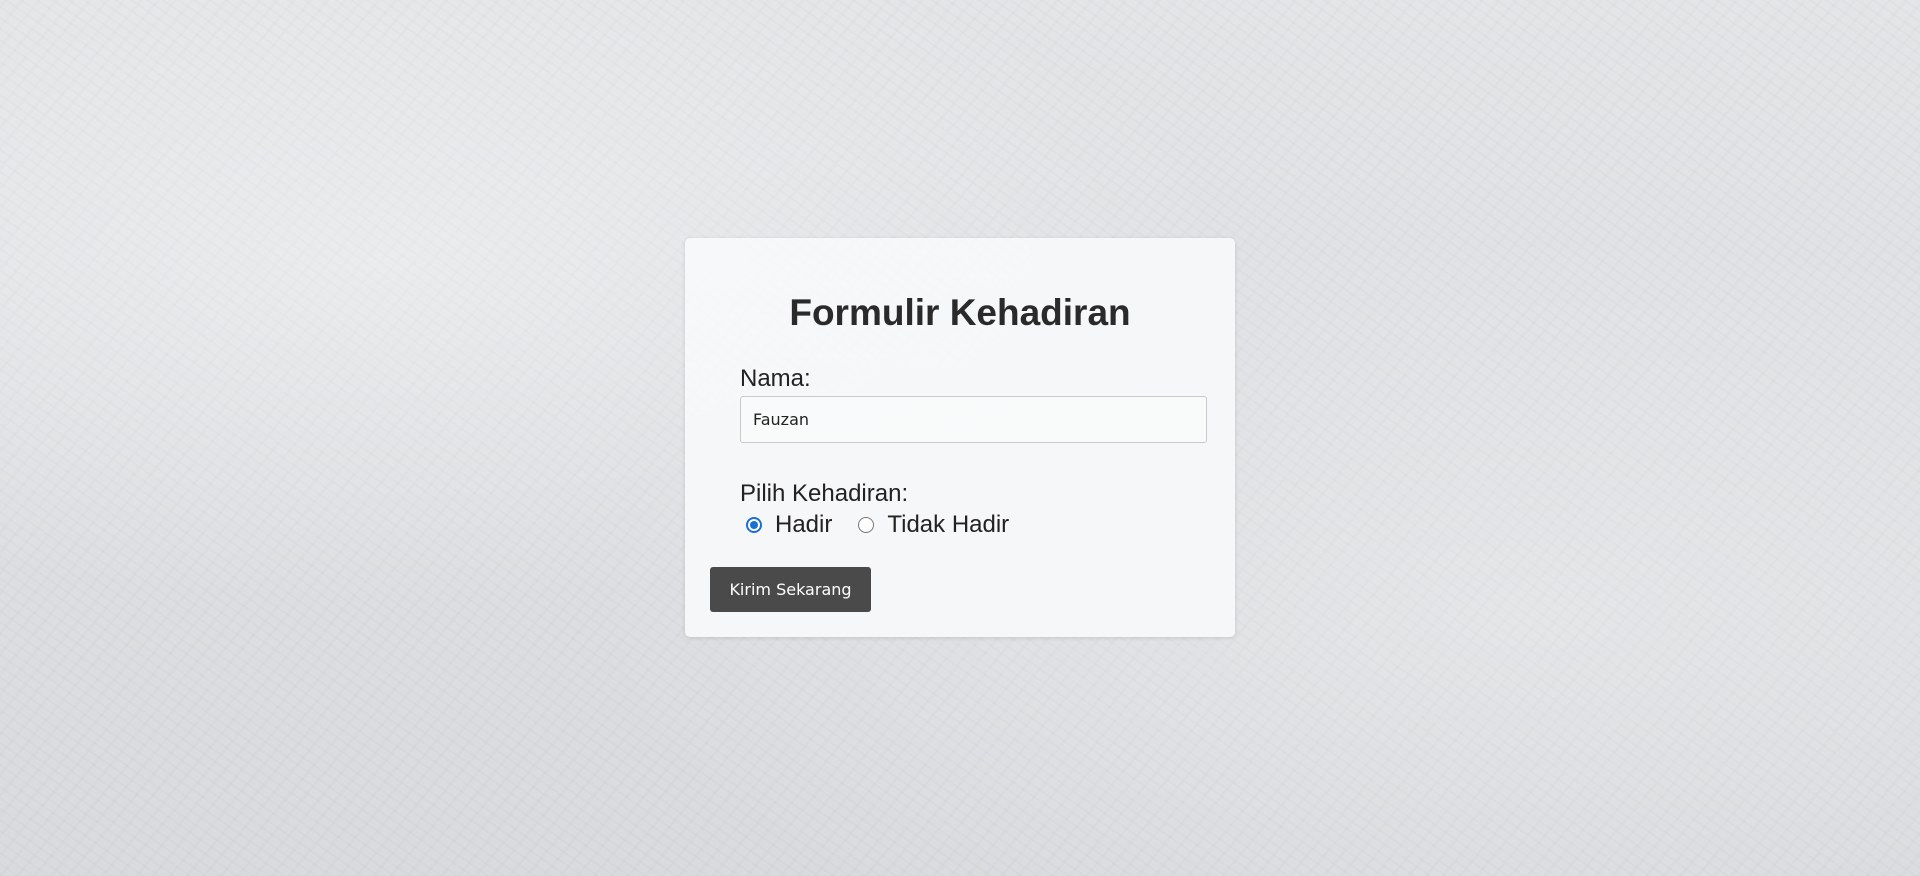 The width and height of the screenshot is (1920, 876). I want to click on radio-option-tidak-hadir: Tidak Hadir, so click(933, 525).